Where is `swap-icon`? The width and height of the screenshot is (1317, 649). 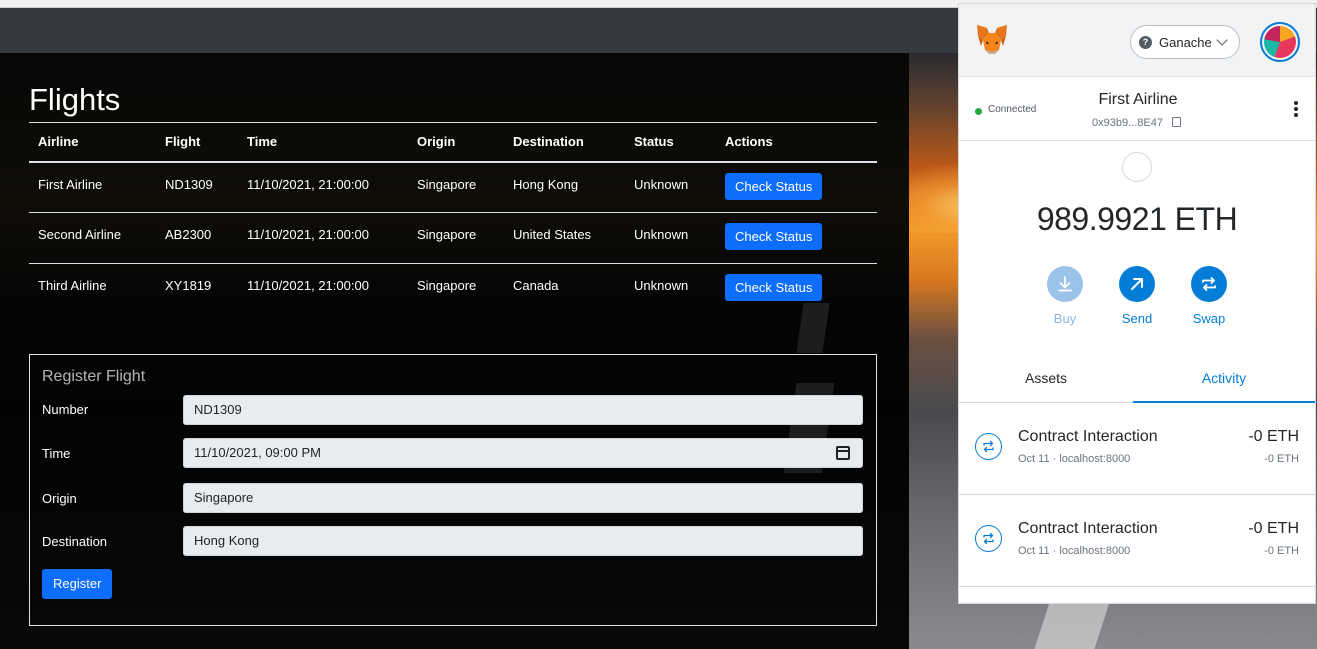 swap-icon is located at coordinates (1209, 284).